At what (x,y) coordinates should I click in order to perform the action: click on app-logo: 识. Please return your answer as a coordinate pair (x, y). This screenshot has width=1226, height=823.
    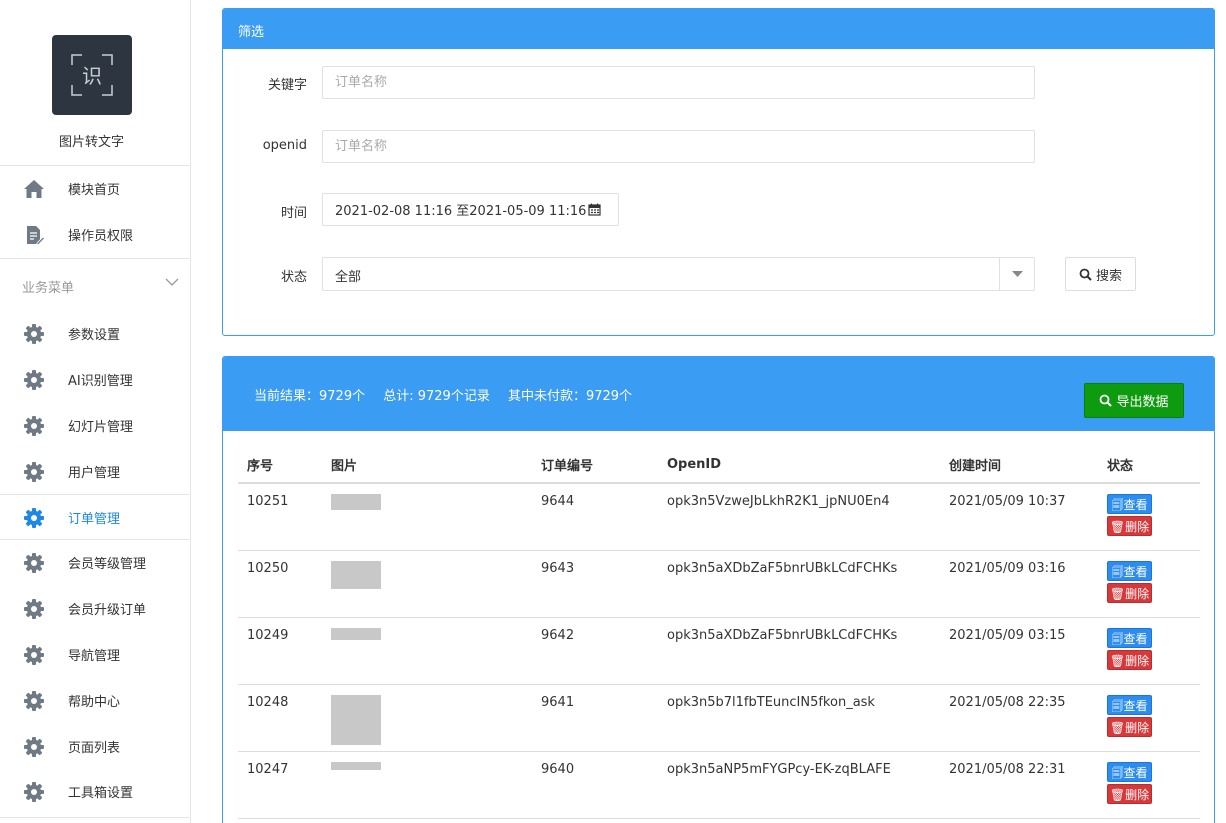
    Looking at the image, I should click on (92, 75).